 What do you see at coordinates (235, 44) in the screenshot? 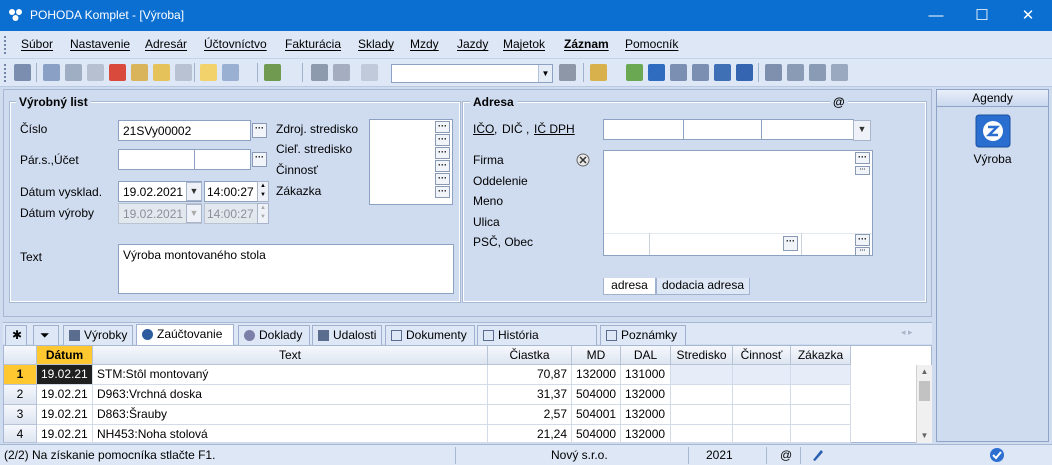
I see `menu-uctovnictvo: Účtovníctvo` at bounding box center [235, 44].